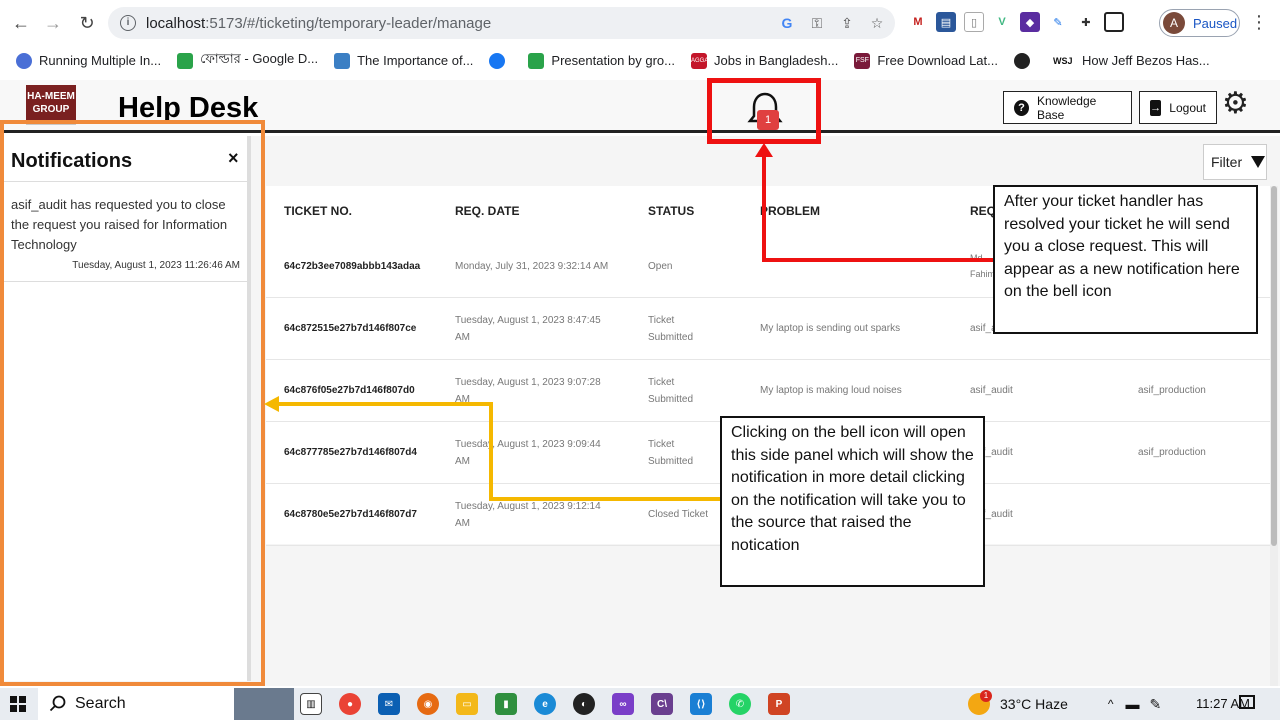  I want to click on browser-menu-icon: ⋮, so click(1259, 22).